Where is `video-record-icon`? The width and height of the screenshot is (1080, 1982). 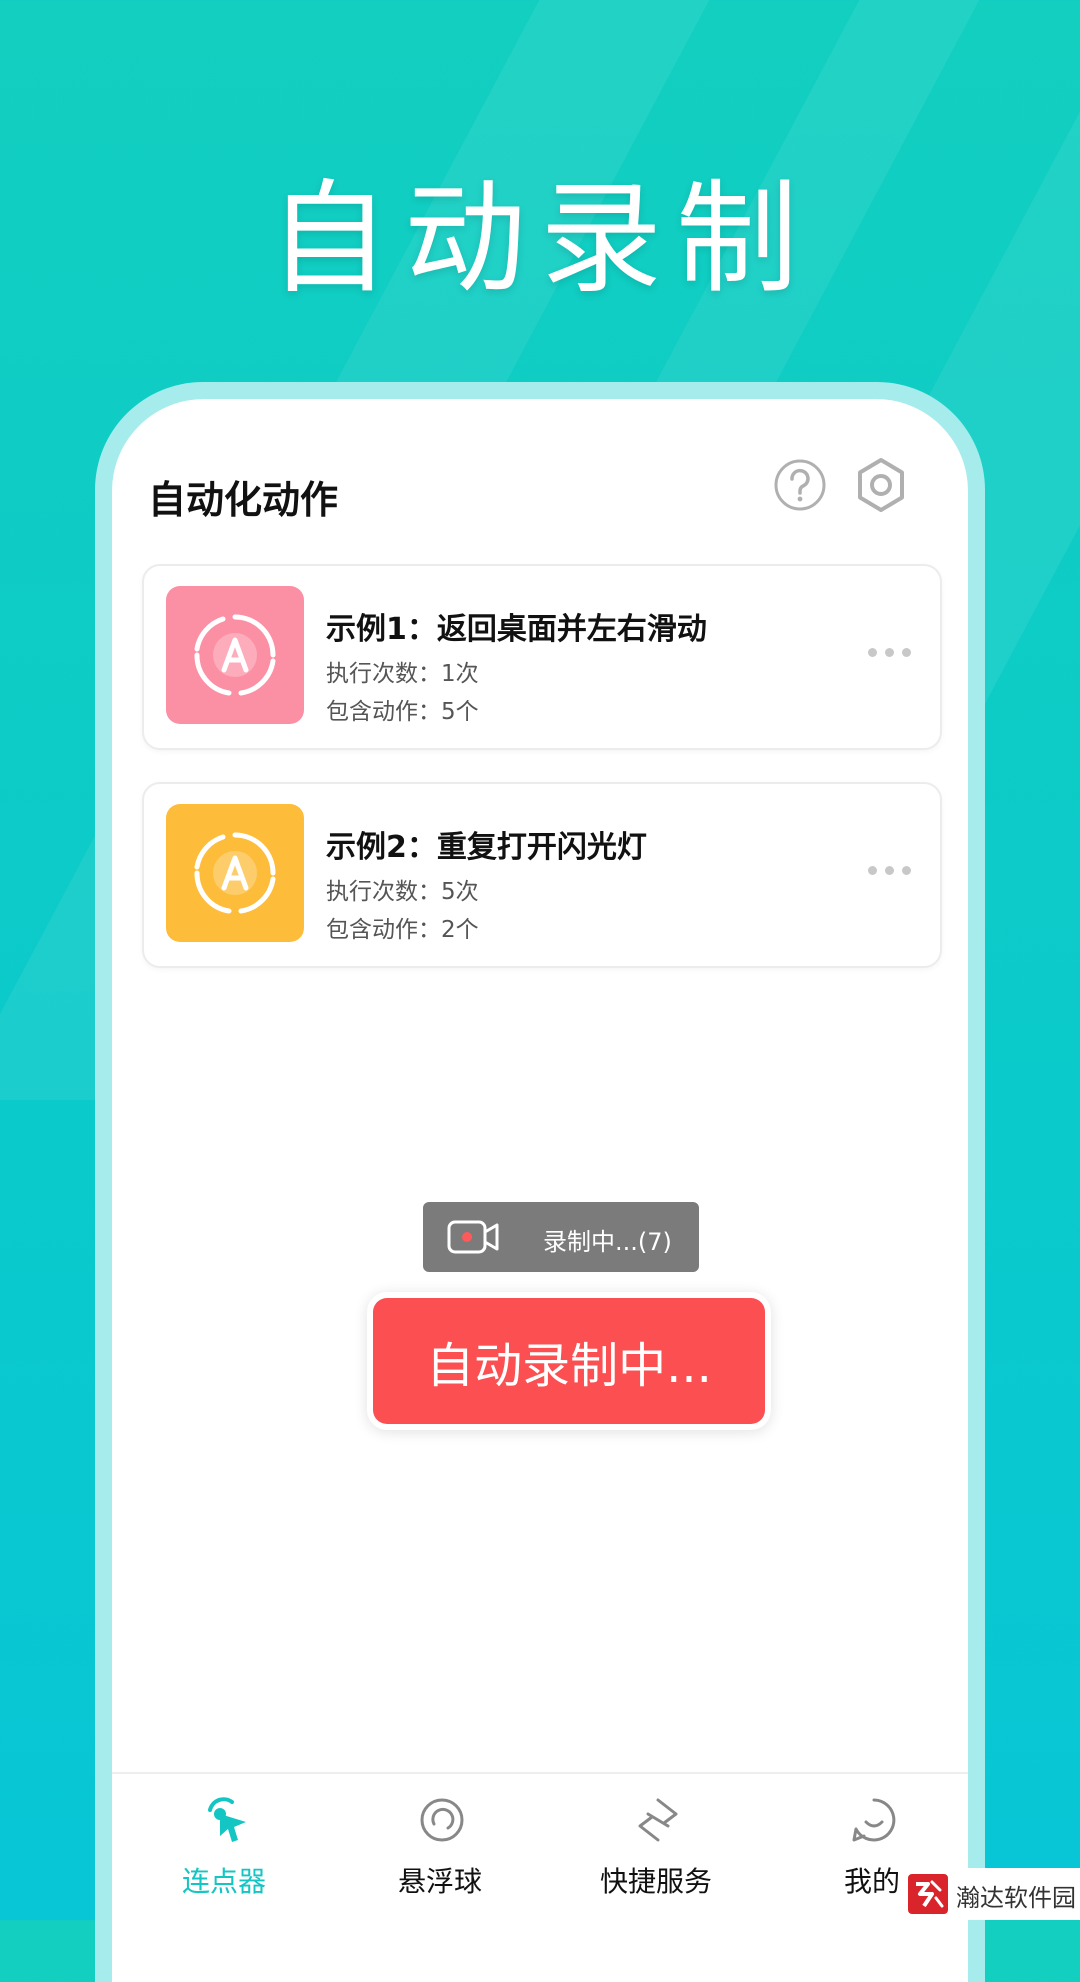
video-record-icon is located at coordinates (473, 1237).